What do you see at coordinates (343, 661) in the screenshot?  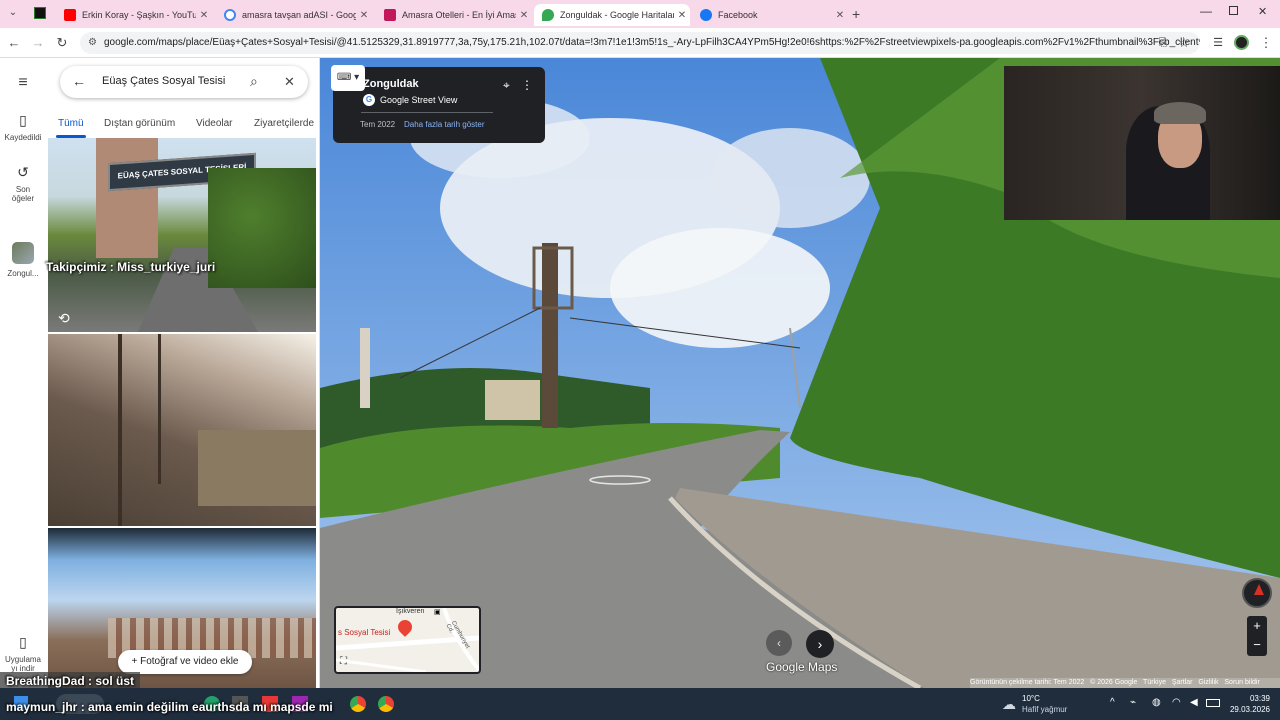 I see `expand-map-icon: ⛶` at bounding box center [343, 661].